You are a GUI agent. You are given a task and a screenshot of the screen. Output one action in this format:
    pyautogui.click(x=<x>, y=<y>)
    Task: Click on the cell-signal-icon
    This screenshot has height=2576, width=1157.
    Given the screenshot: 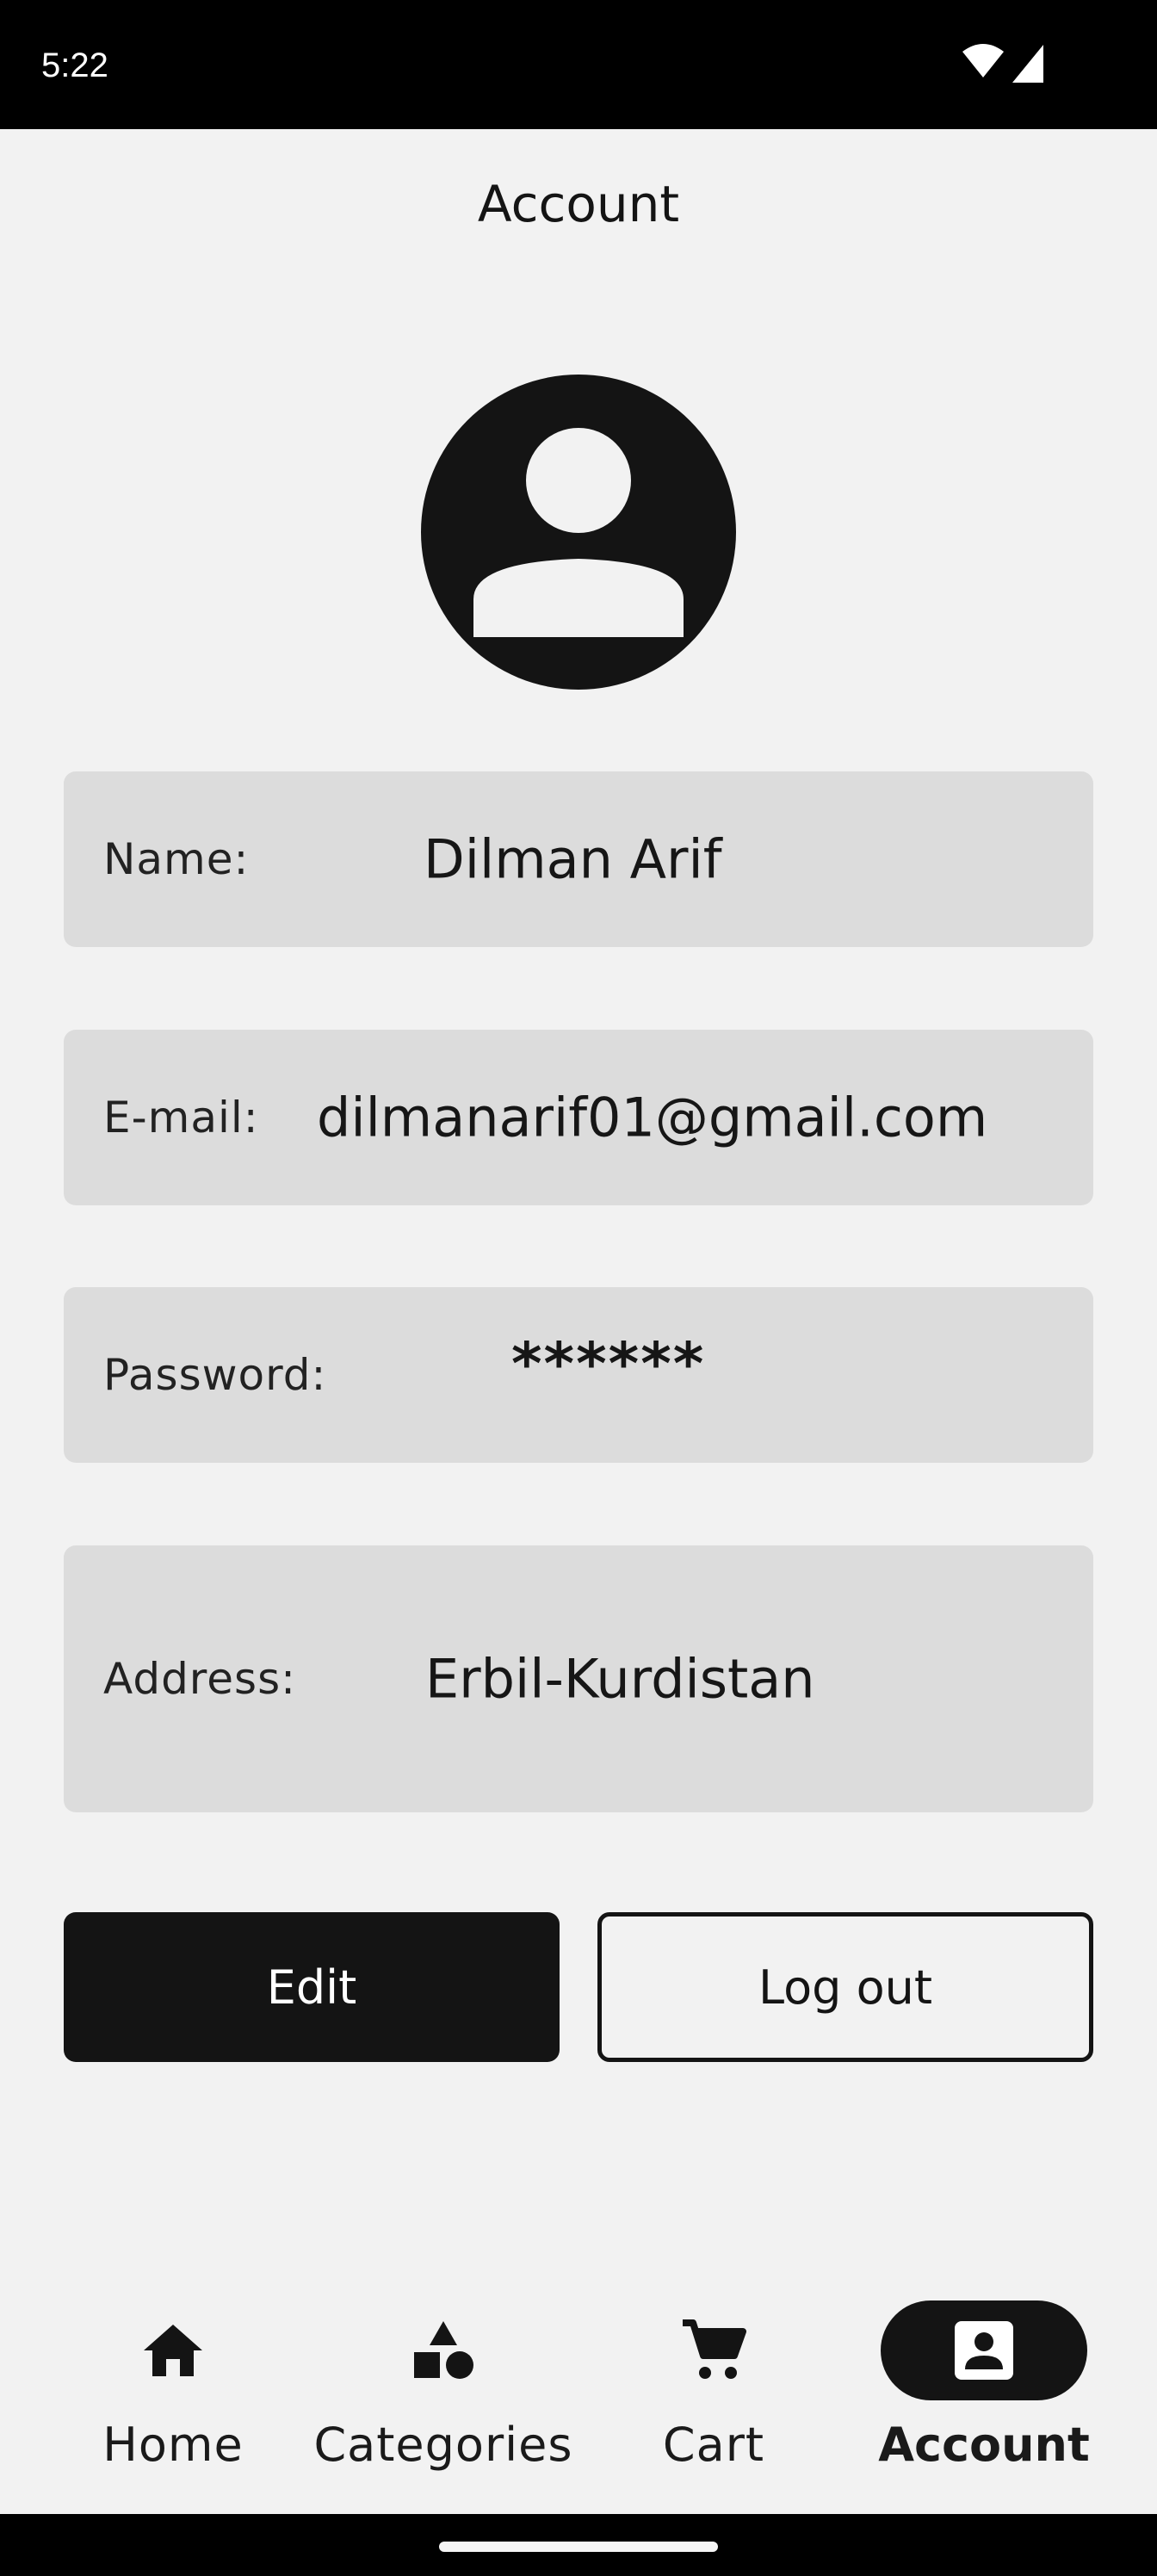 What is the action you would take?
    pyautogui.click(x=1027, y=64)
    